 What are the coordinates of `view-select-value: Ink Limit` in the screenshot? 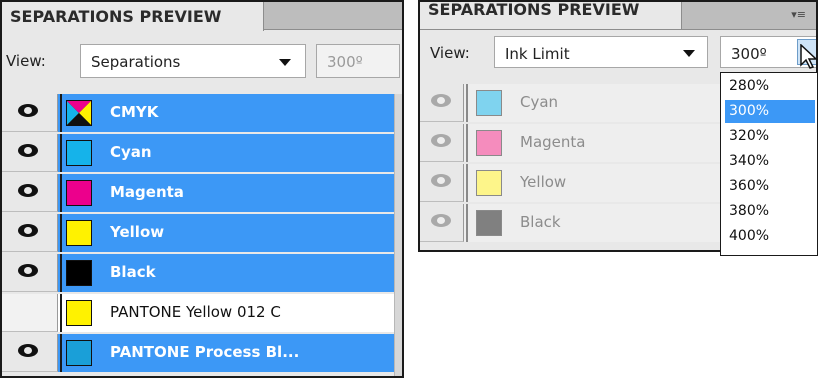 It's located at (537, 54).